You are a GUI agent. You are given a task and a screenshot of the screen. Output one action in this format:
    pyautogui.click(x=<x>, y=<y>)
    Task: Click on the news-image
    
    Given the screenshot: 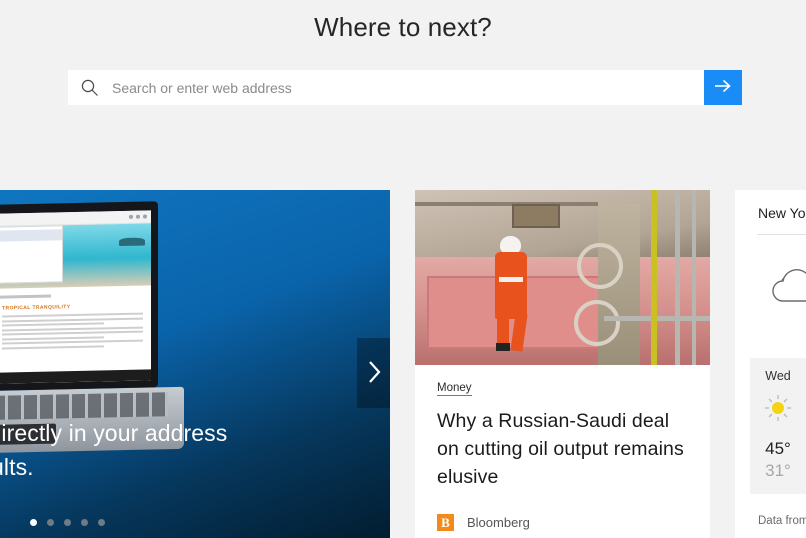 What is the action you would take?
    pyautogui.click(x=562, y=277)
    